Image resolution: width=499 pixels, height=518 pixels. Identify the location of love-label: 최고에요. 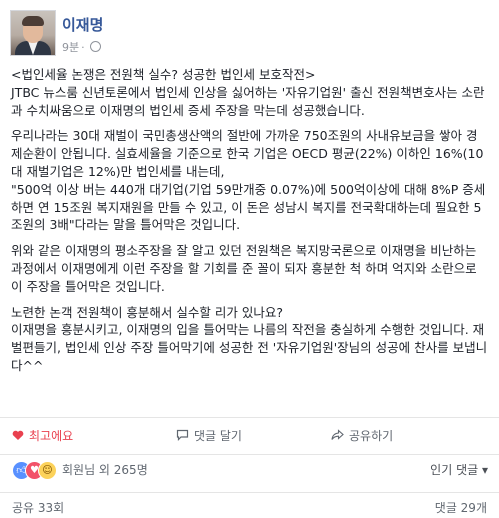
(51, 436).